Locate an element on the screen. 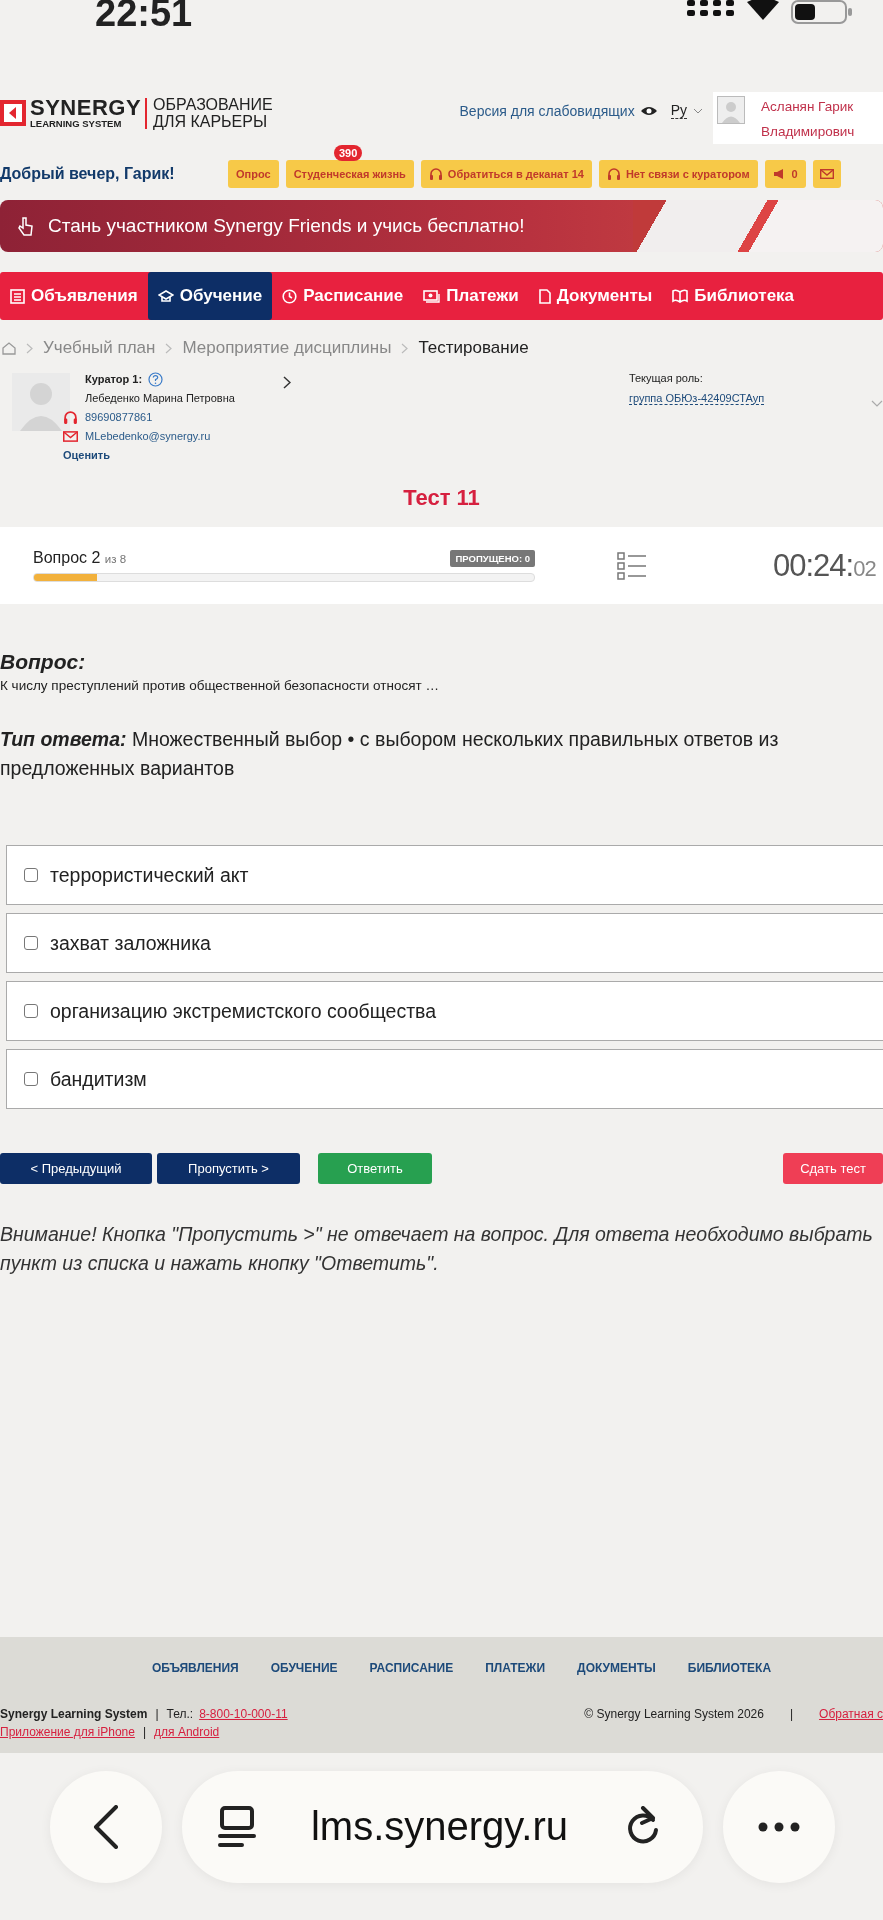 The height and width of the screenshot is (1920, 883). footer-link: ПЛАТЕЖИ is located at coordinates (515, 1668).